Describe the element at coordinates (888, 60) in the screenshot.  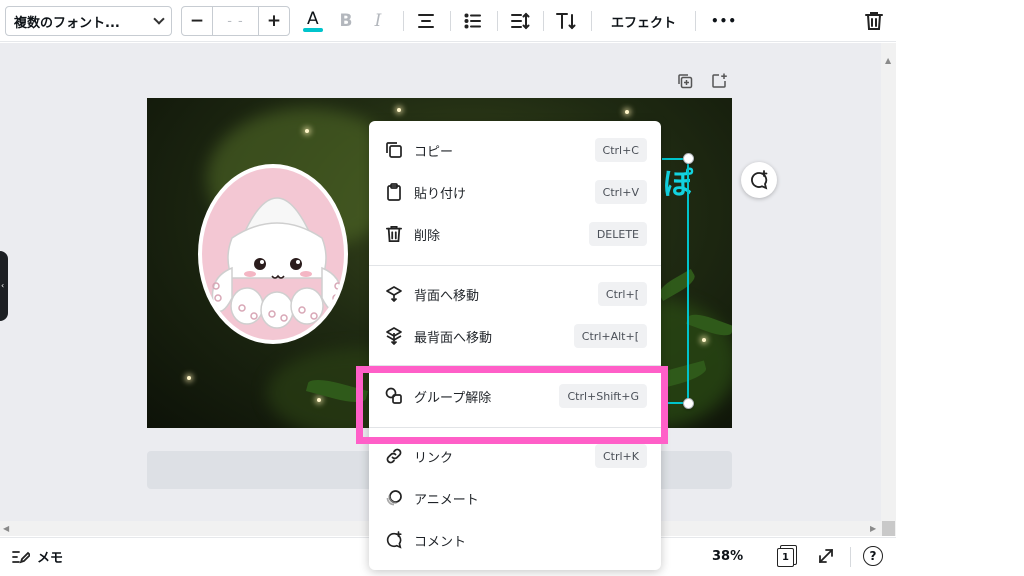
I see `scroll-up-icon: ▲` at that location.